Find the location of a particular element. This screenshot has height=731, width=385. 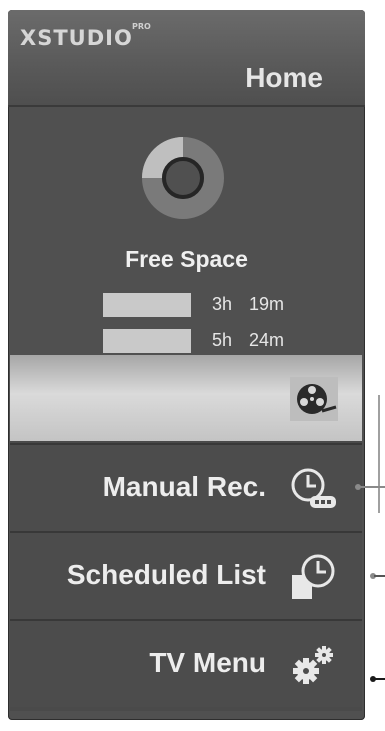

film-reel-icon is located at coordinates (314, 399).